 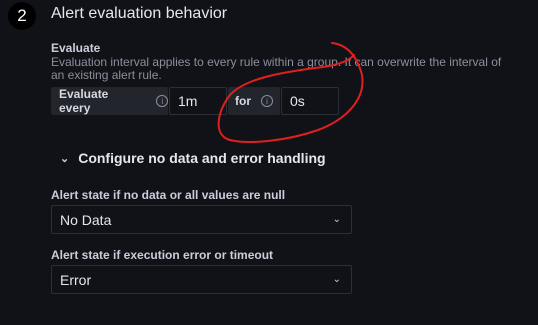 What do you see at coordinates (198, 101) in the screenshot?
I see `evaluate-every-input` at bounding box center [198, 101].